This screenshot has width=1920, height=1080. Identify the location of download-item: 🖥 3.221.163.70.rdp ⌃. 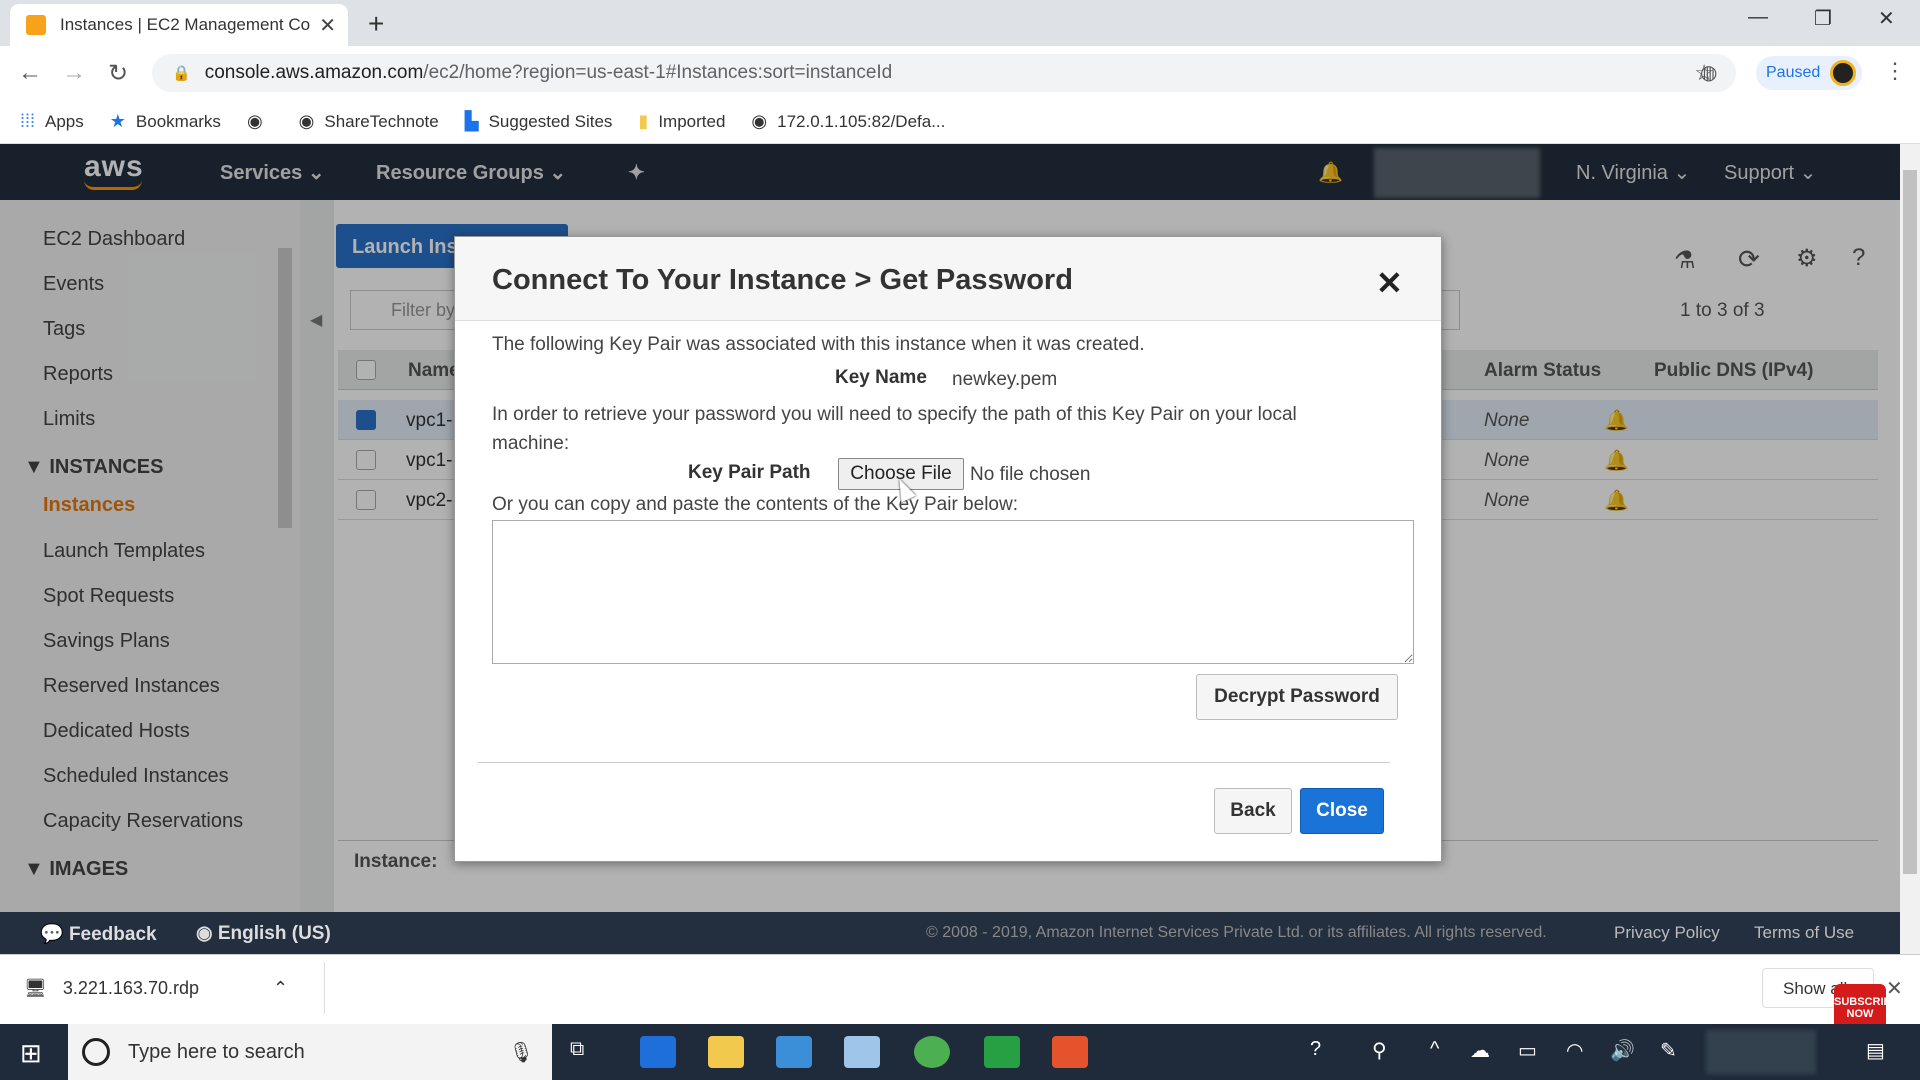
(156, 988).